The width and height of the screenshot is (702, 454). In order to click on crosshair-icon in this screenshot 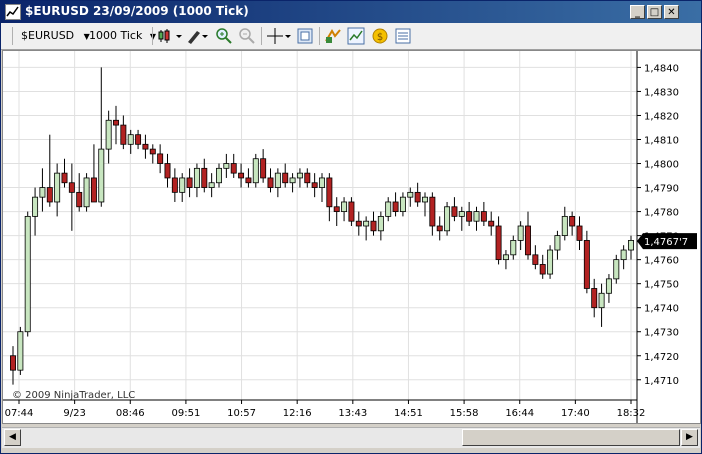, I will do `click(279, 36)`.